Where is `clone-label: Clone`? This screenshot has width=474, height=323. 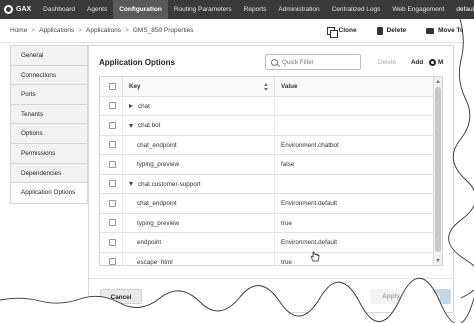 clone-label: Clone is located at coordinates (347, 30).